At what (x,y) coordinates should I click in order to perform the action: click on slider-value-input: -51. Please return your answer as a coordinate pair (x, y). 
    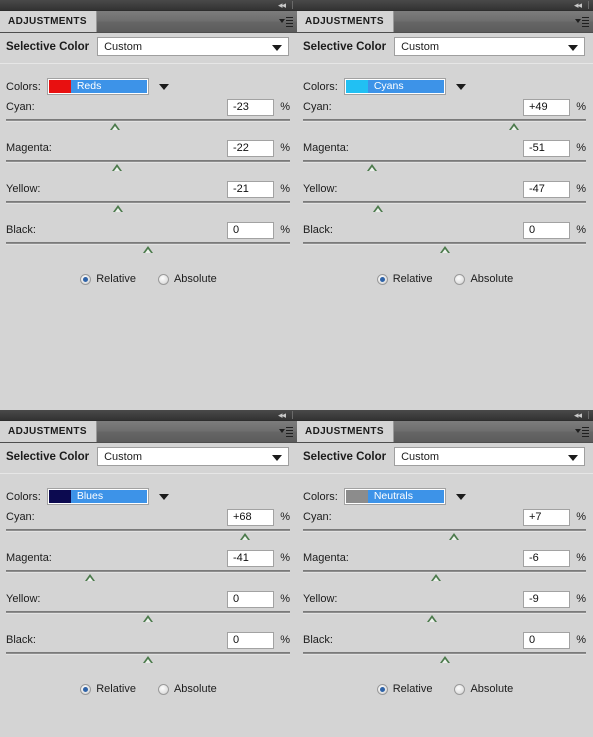
    Looking at the image, I should click on (546, 148).